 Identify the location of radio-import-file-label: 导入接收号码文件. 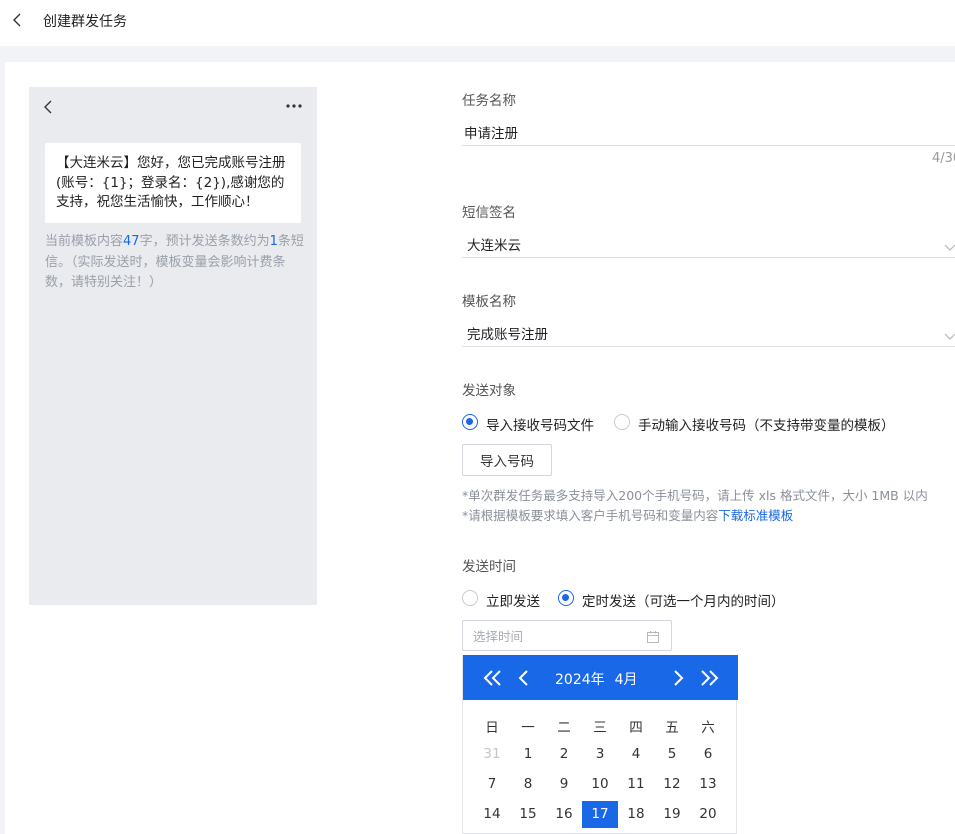
(540, 424).